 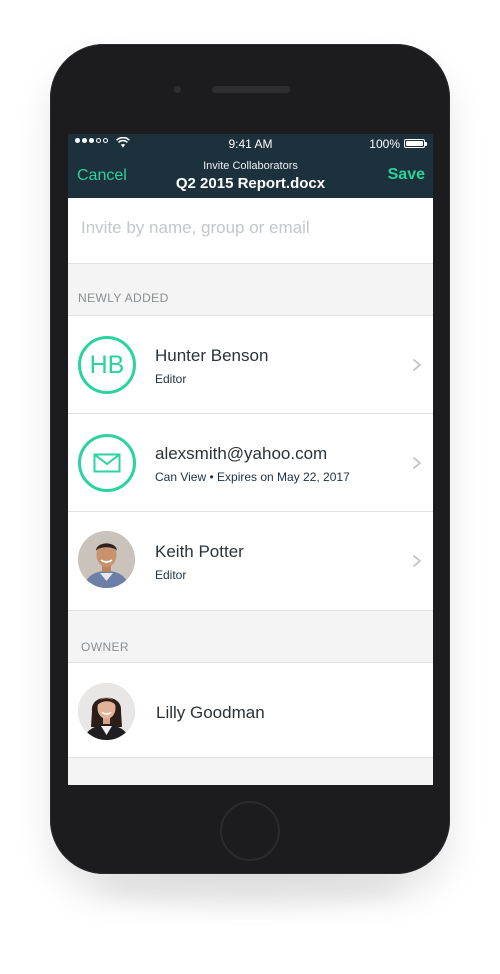 I want to click on collaborator-name: alexsmith@yahoo.com, so click(x=241, y=453).